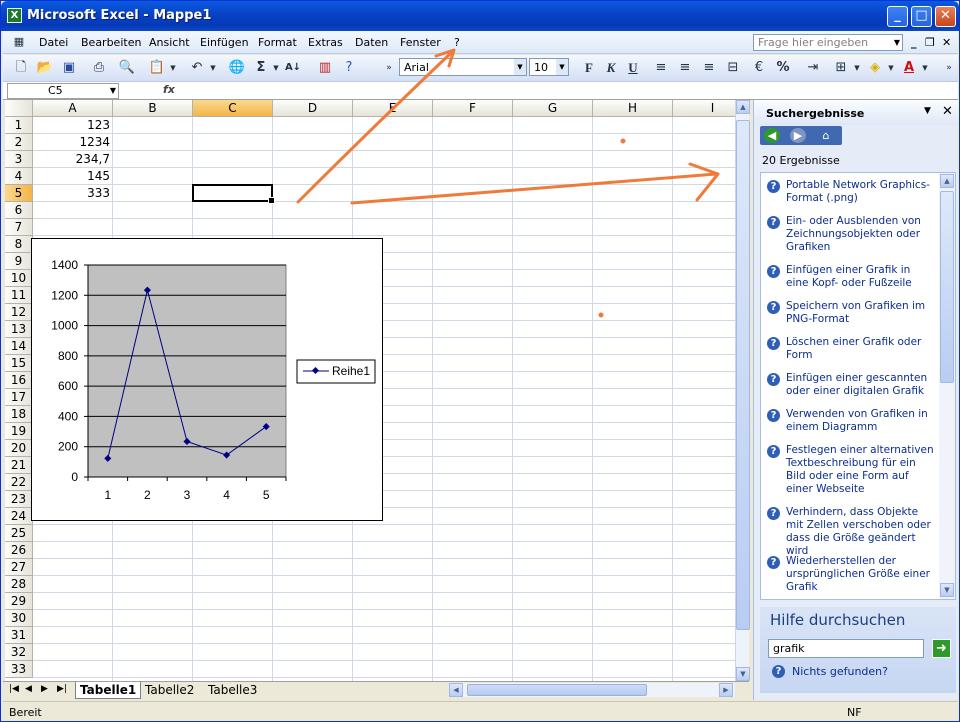 The image size is (960, 722). I want to click on maximize-button: □, so click(921, 16).